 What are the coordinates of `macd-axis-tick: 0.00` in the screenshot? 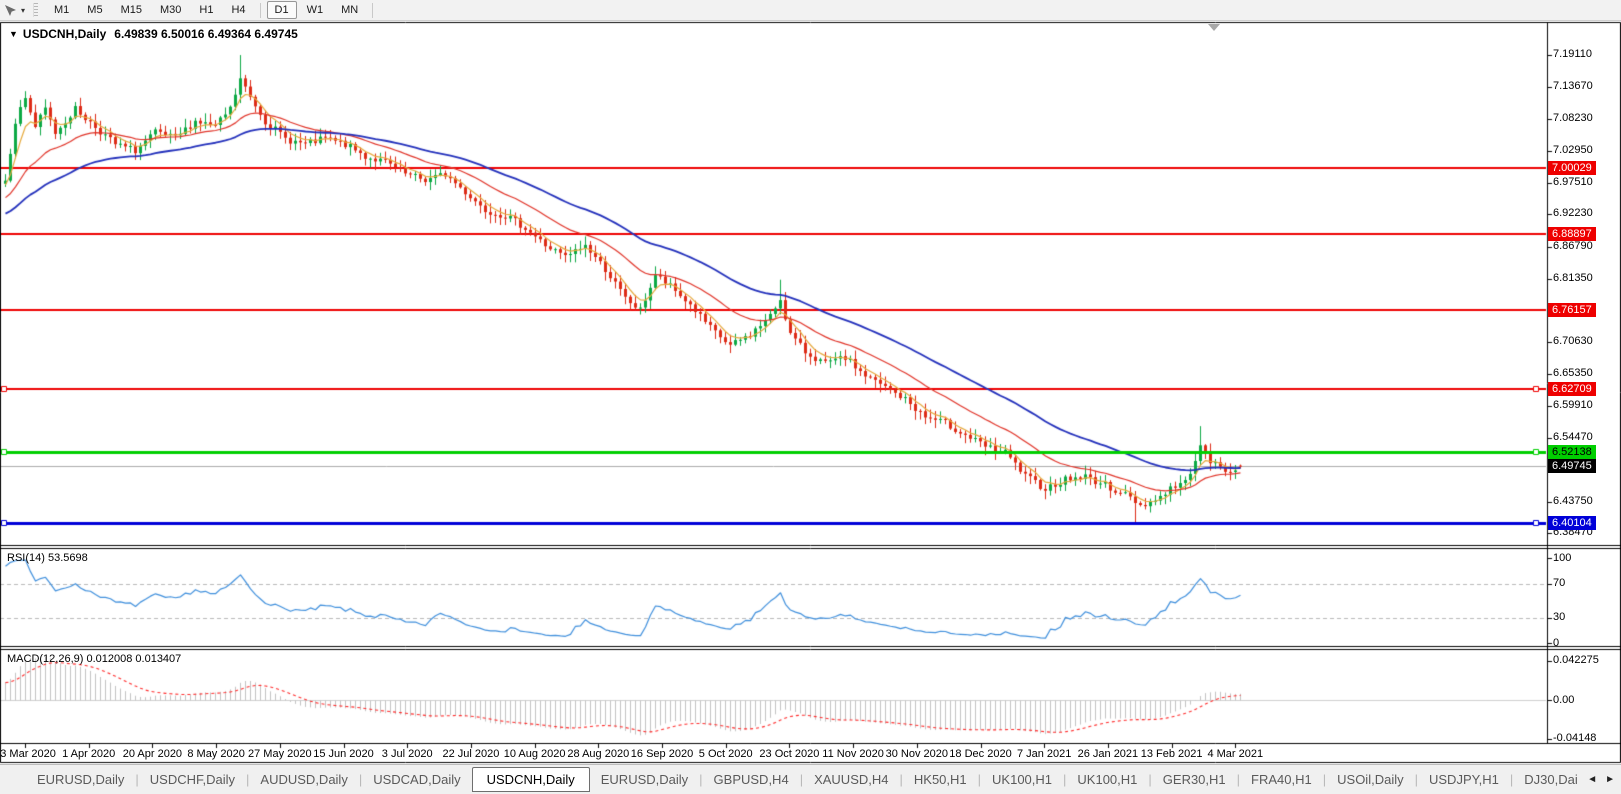 It's located at (1564, 699).